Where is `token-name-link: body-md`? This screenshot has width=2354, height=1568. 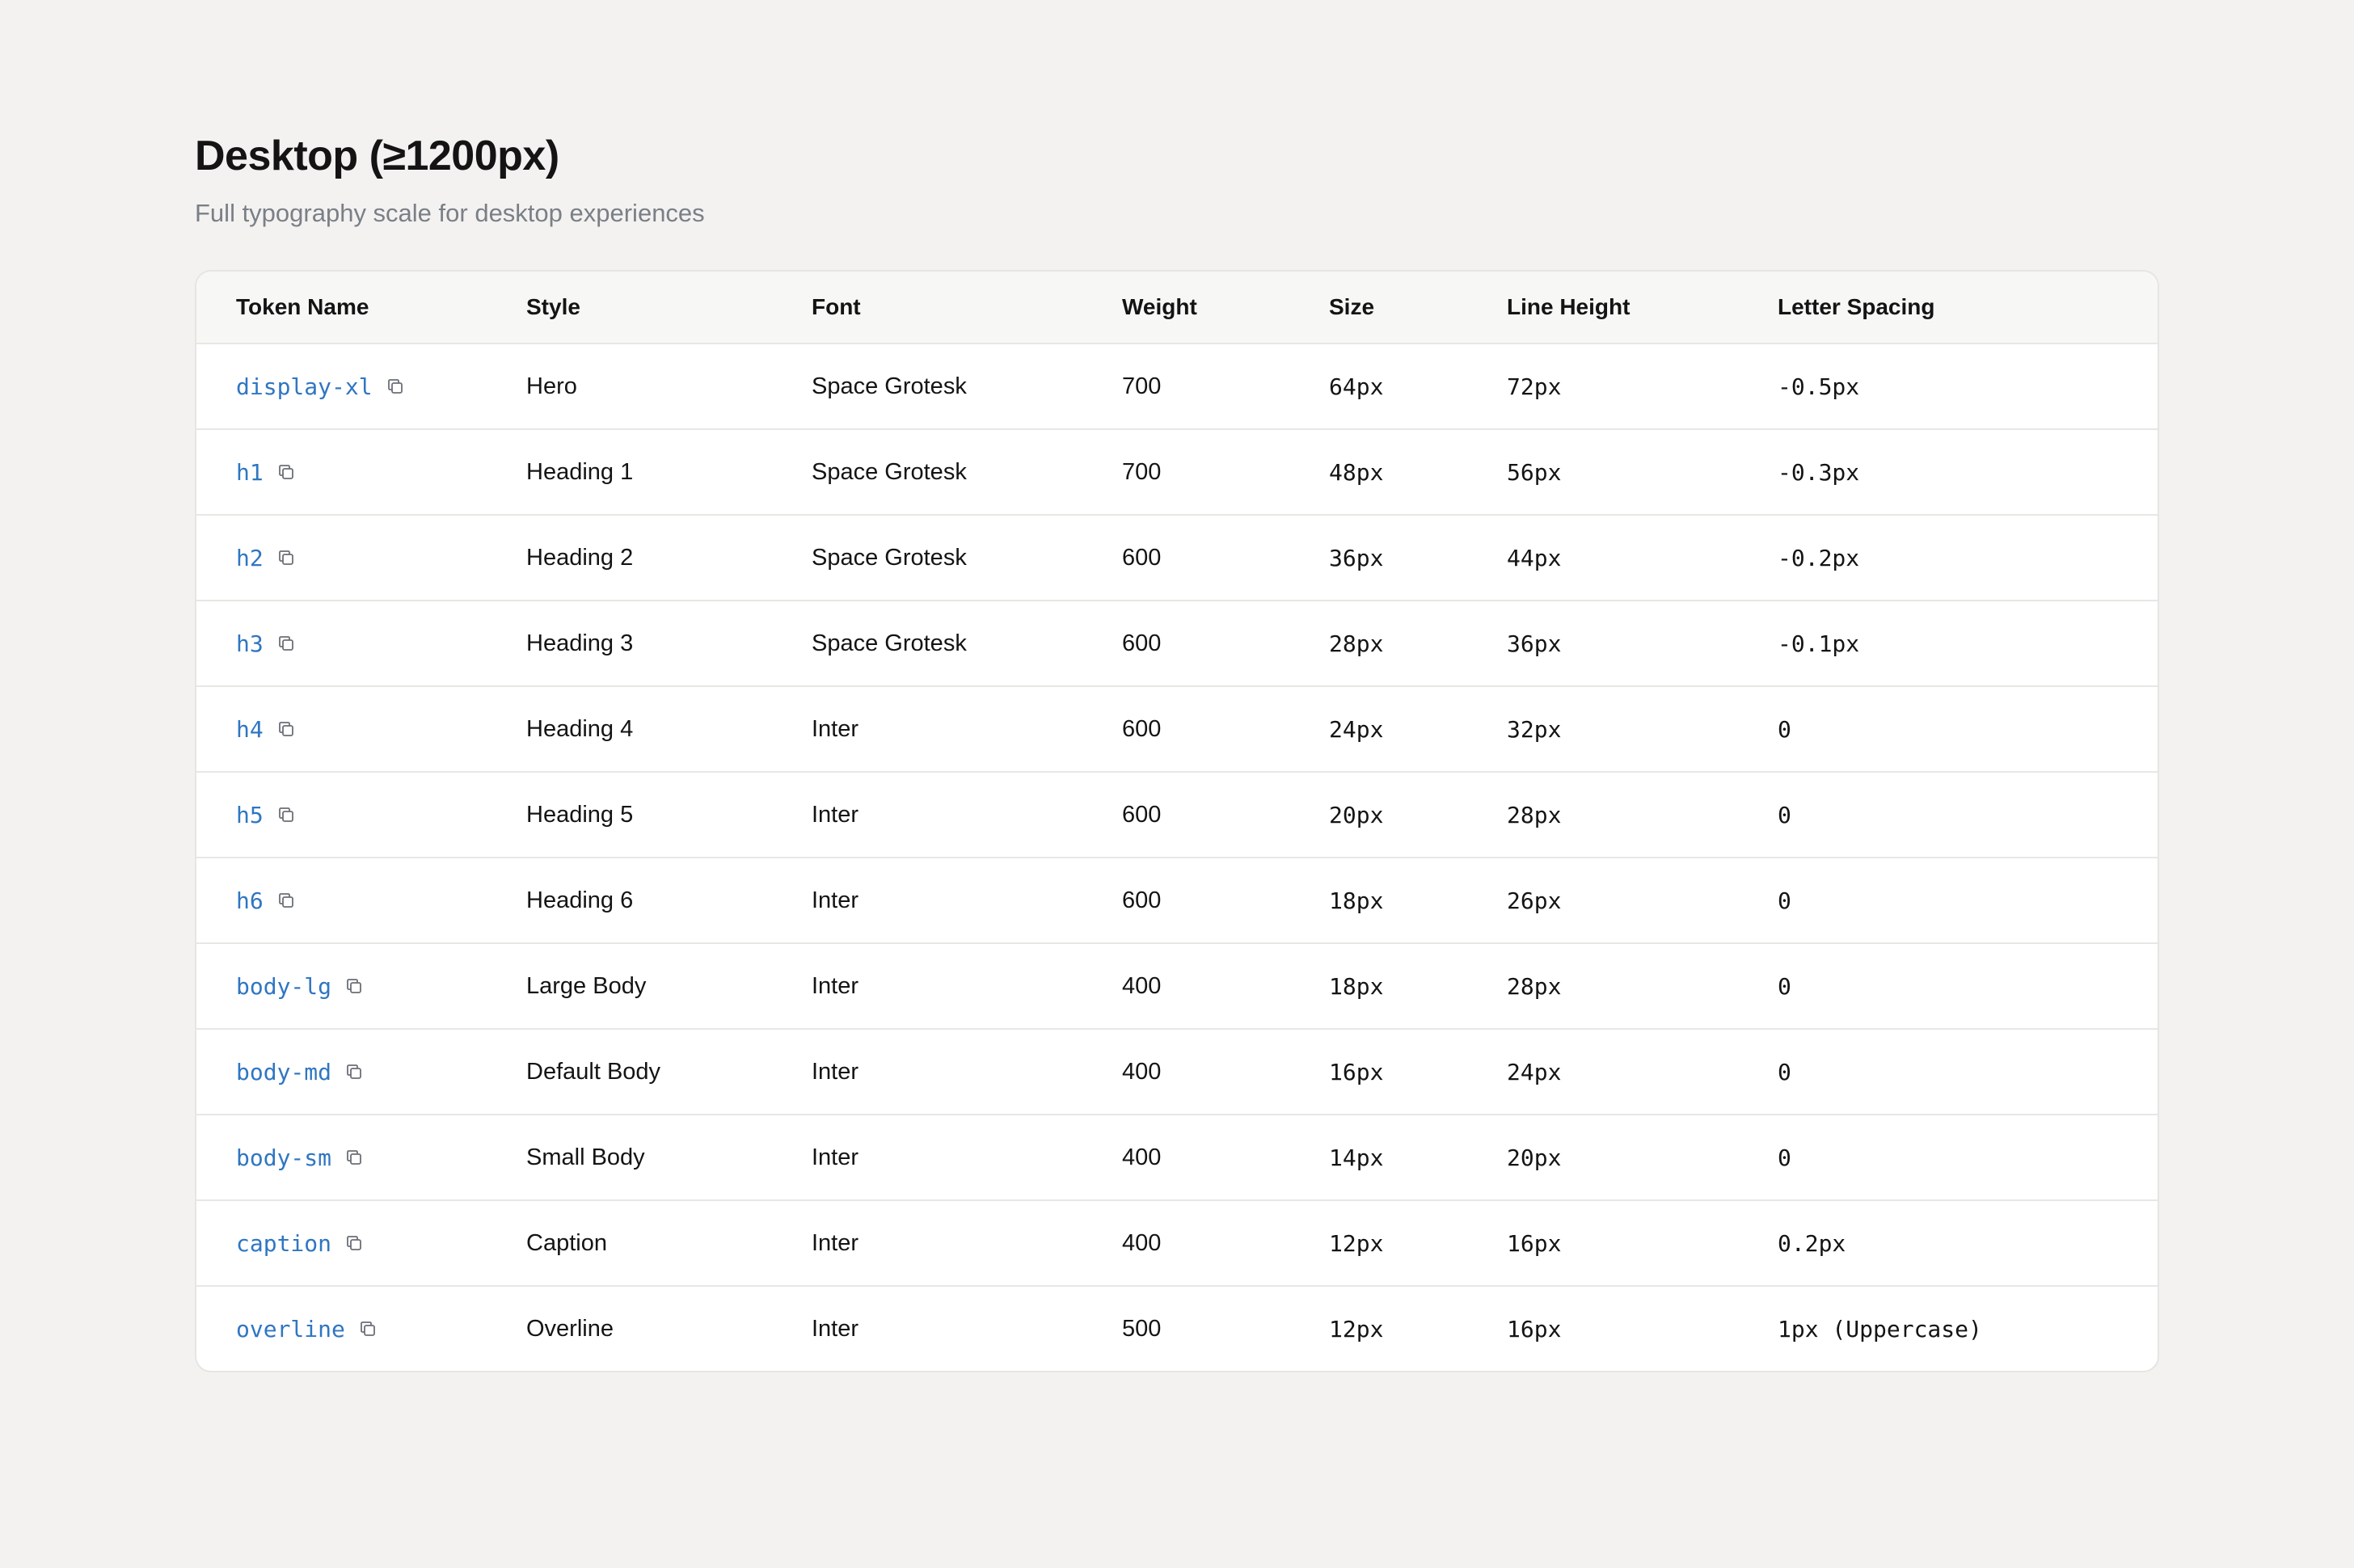 token-name-link: body-md is located at coordinates (283, 1072).